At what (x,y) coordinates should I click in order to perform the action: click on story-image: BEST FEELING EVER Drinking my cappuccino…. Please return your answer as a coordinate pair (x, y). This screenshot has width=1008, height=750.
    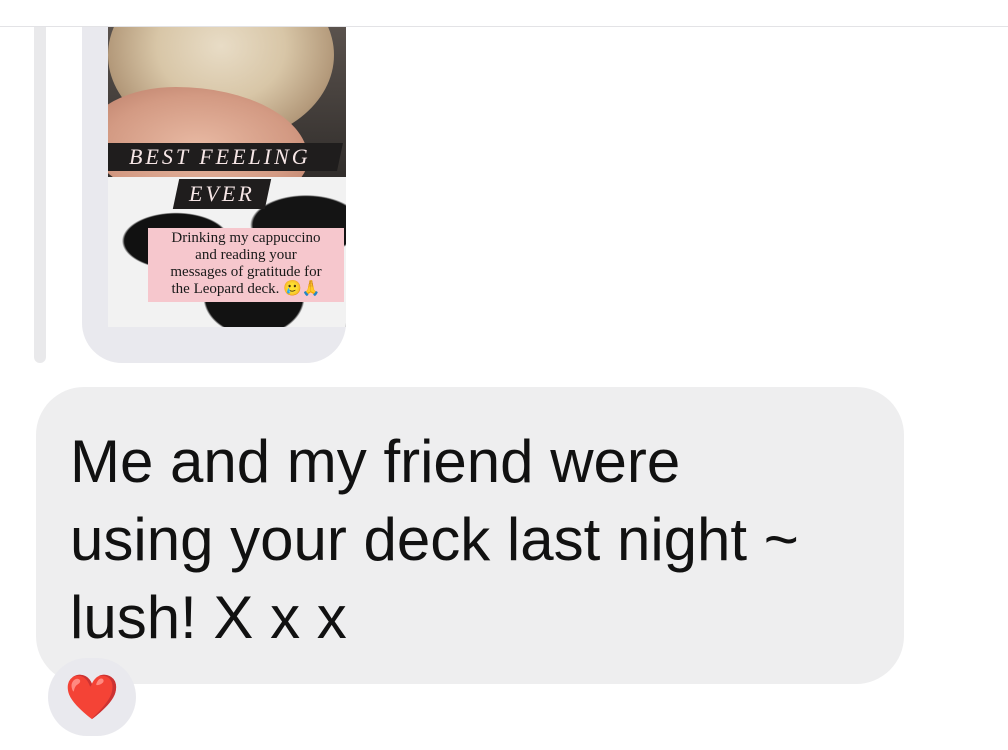
    Looking at the image, I should click on (227, 177).